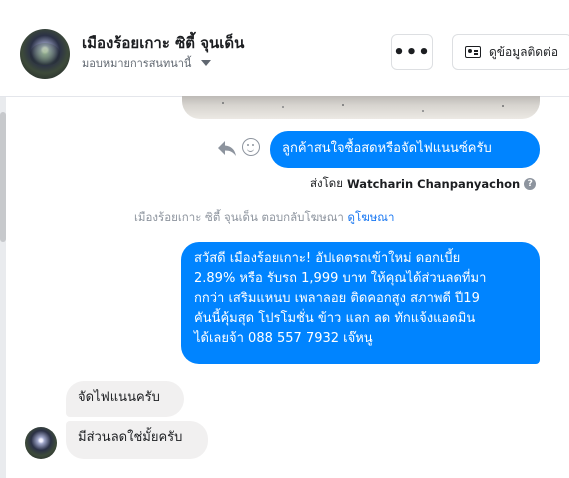 Image resolution: width=569 pixels, height=478 pixels. I want to click on scrollbar, so click(3, 177).